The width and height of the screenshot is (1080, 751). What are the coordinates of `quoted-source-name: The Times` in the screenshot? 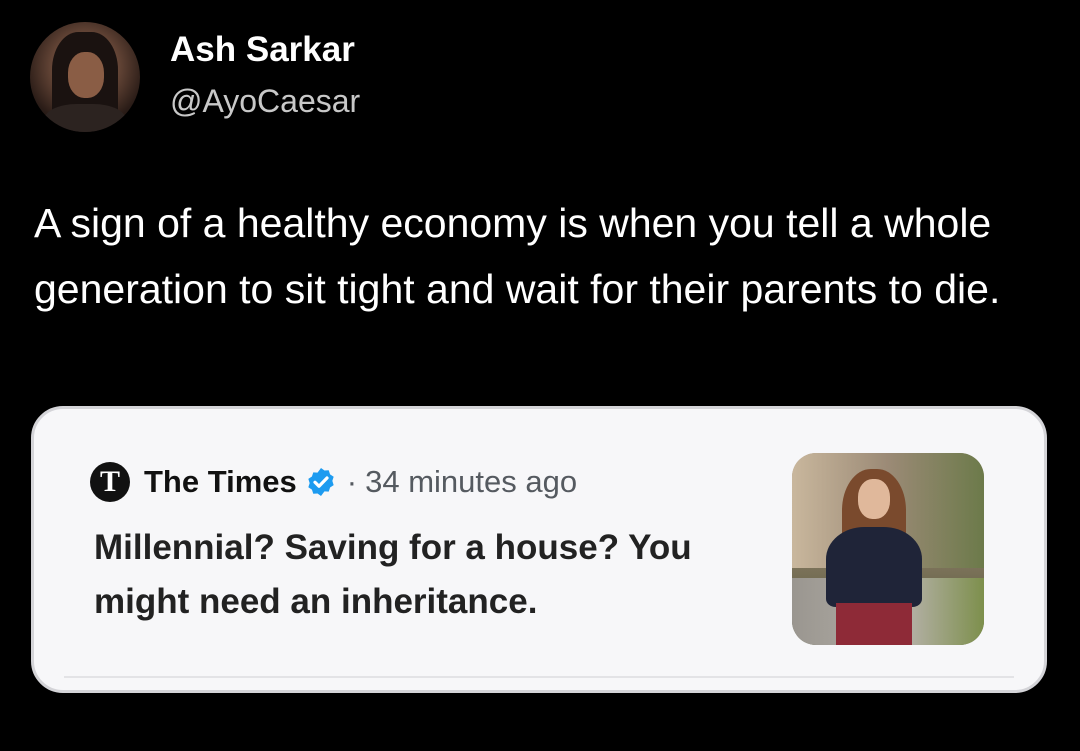 It's located at (220, 482).